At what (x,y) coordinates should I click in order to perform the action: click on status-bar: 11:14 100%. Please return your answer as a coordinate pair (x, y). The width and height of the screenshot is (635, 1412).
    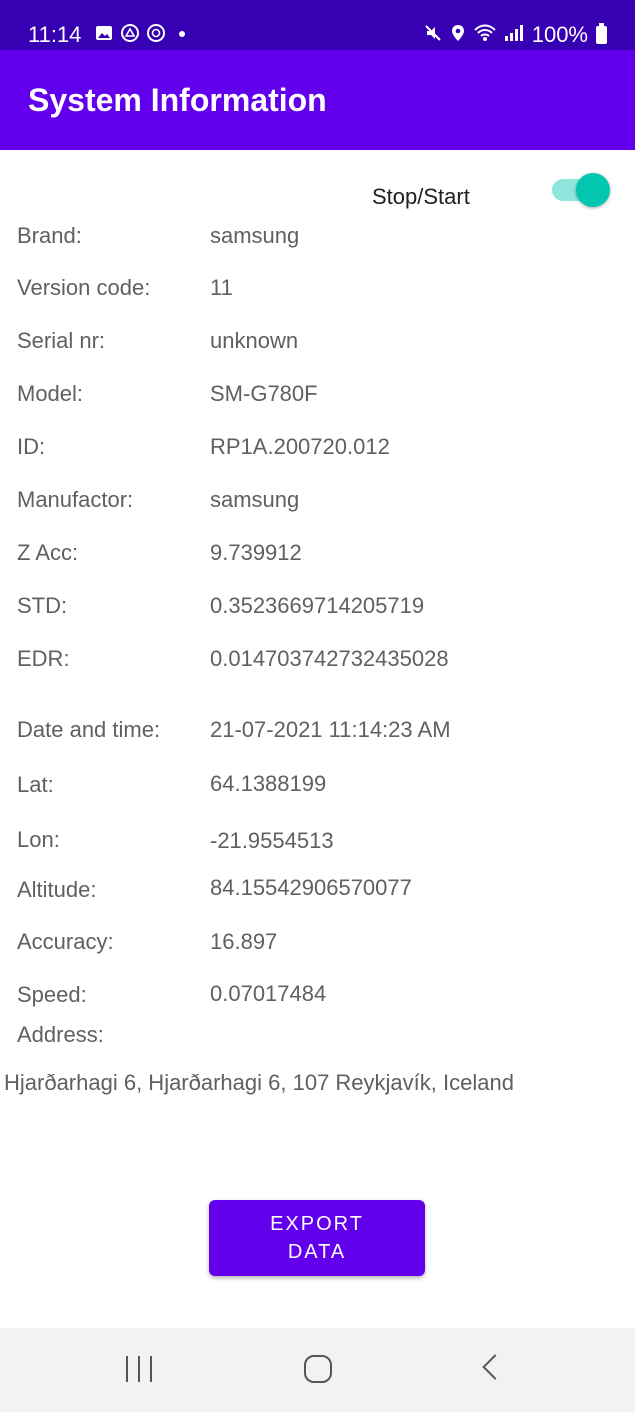
    Looking at the image, I should click on (317, 25).